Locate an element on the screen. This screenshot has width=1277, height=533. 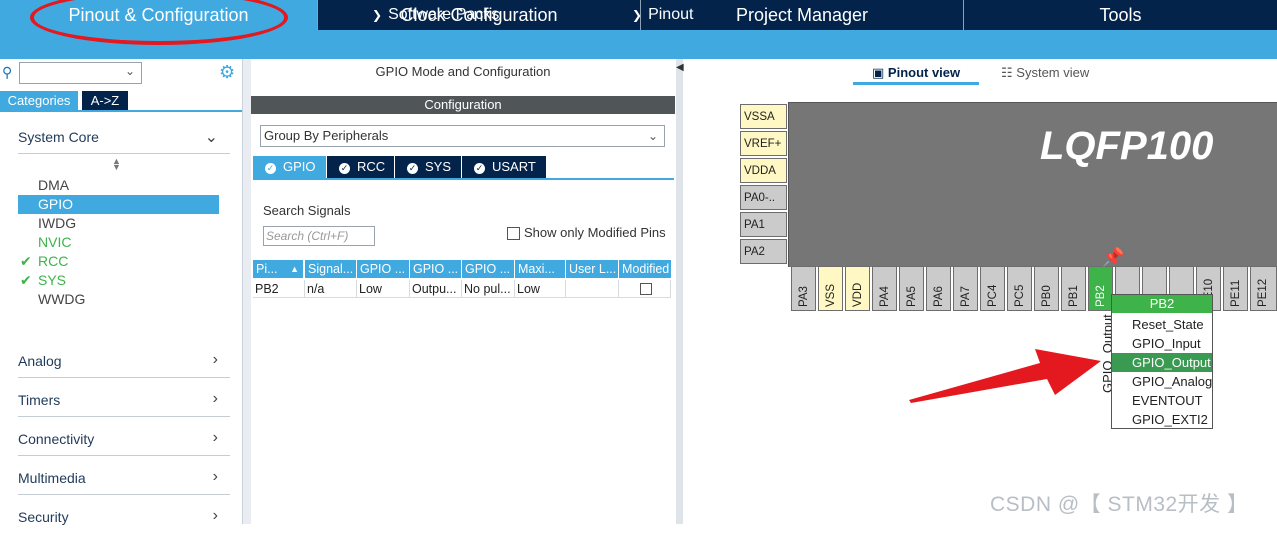
menu-item-gpio-exti2: GPIO_EXTI2 is located at coordinates (1162, 419).